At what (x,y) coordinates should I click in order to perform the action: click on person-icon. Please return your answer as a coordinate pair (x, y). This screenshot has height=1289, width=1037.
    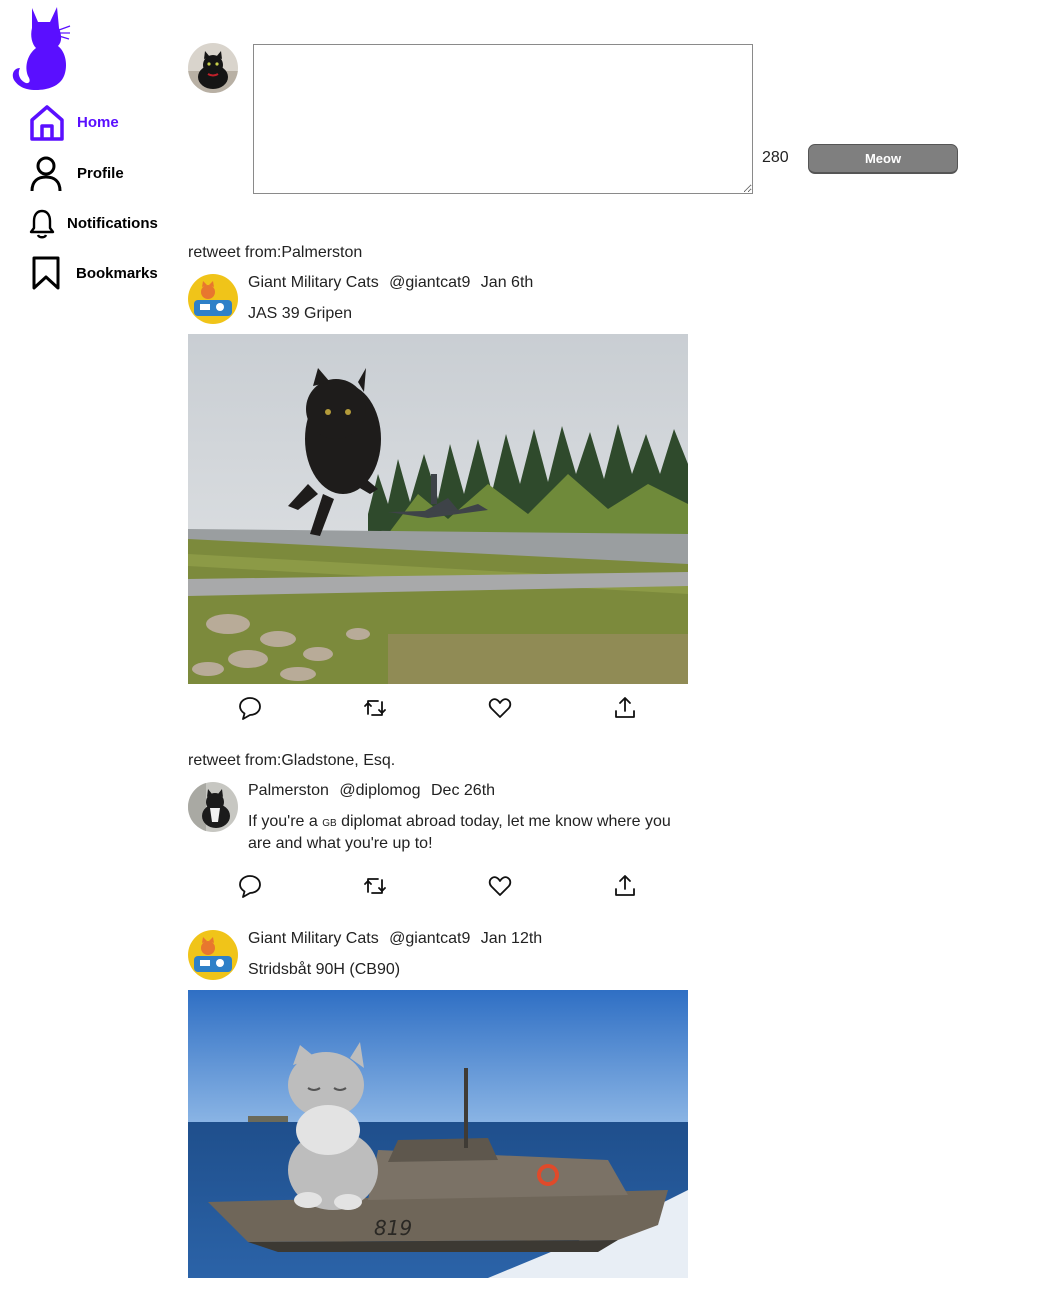
    Looking at the image, I should click on (47, 174).